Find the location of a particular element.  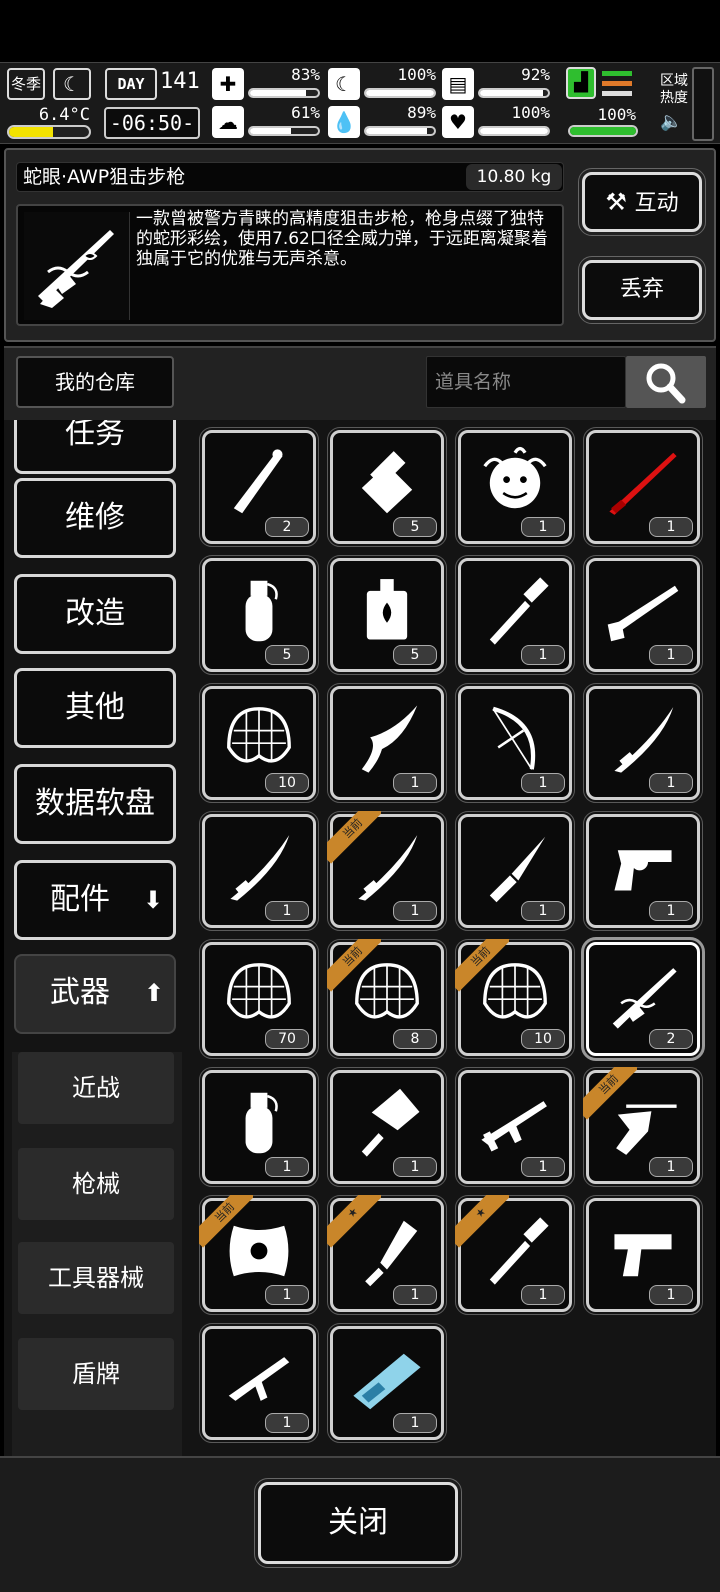

category-tab-5: 配件 ⬇ is located at coordinates (95, 900).